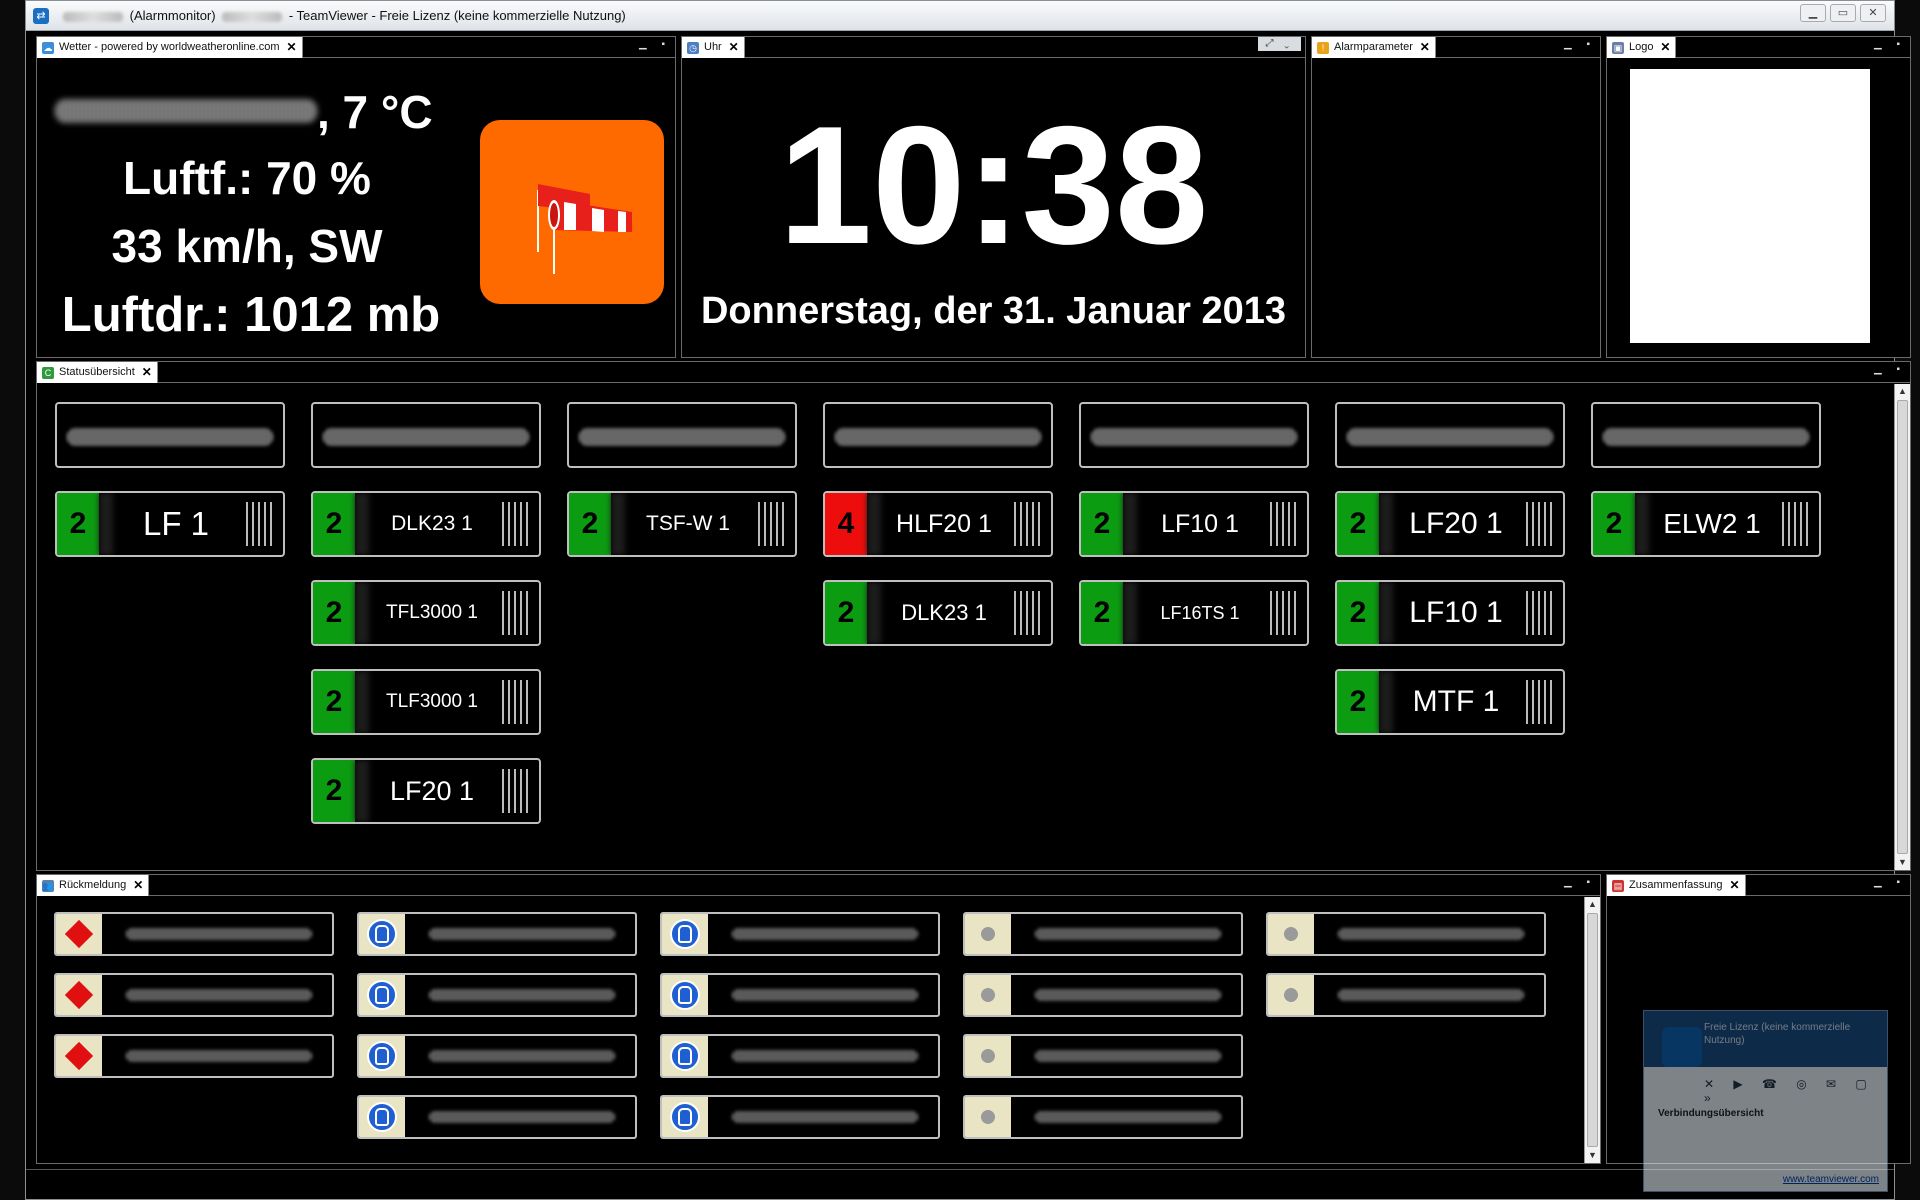 This screenshot has height=1200, width=1920. I want to click on status-scrollbar: ▲ ▼, so click(1902, 627).